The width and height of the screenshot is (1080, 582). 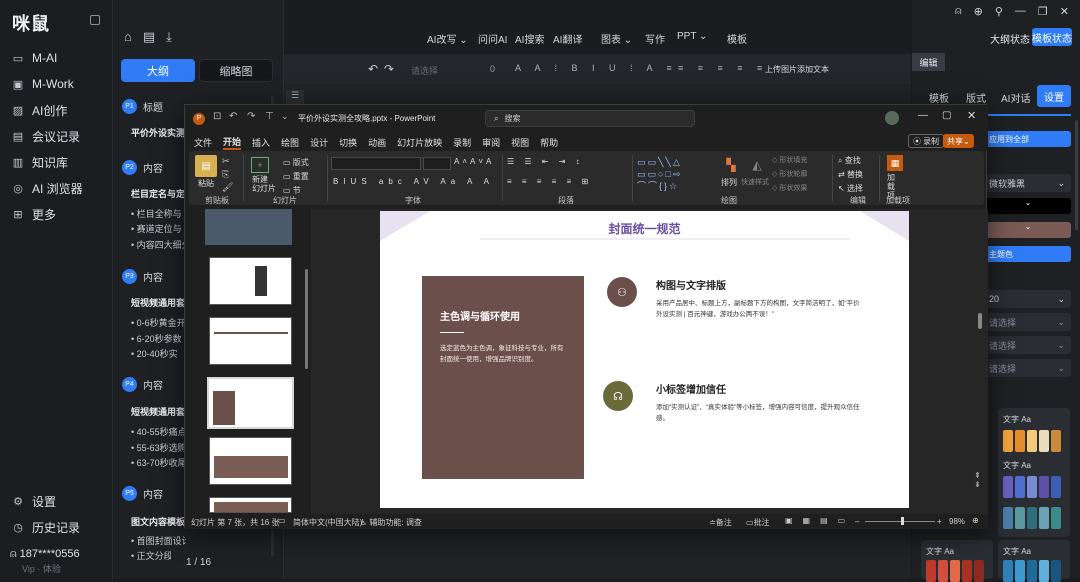 I want to click on font-grow-shrink: A˄A˅A, so click(x=474, y=161).